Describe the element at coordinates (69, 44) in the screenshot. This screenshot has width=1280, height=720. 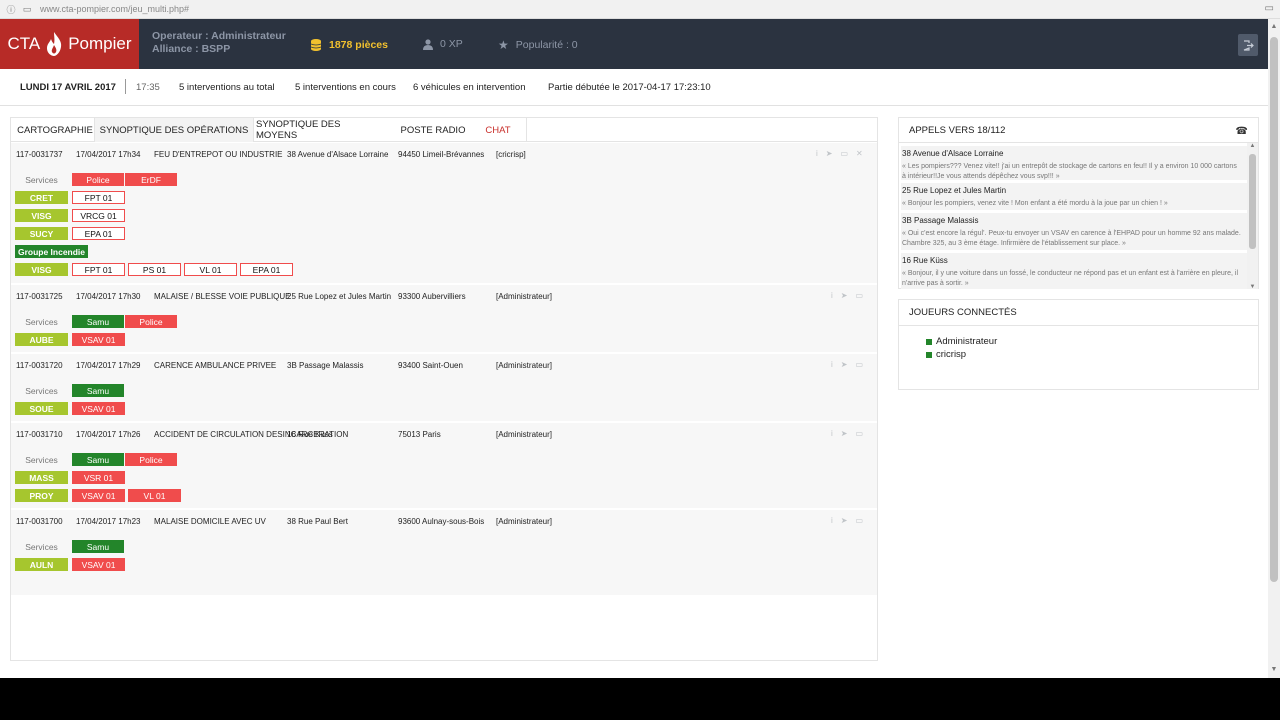
I see `logo: CTA Pompier` at that location.